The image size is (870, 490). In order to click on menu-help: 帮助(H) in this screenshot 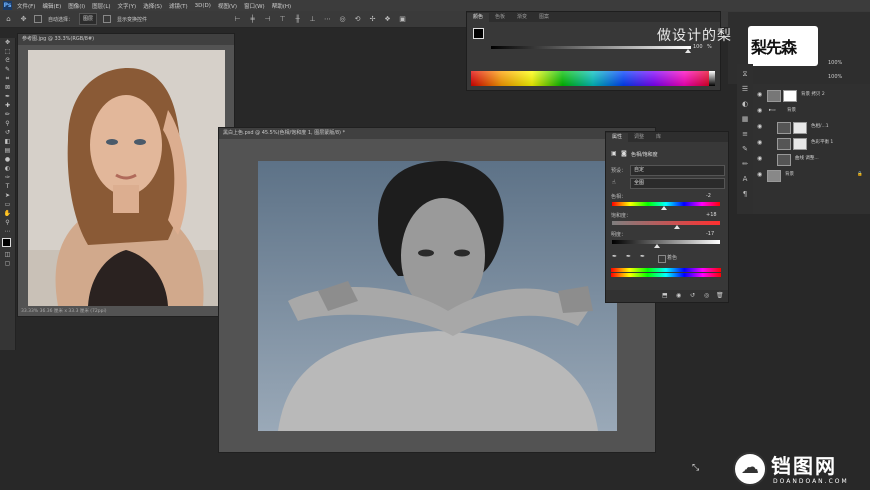, I will do `click(281, 6)`.